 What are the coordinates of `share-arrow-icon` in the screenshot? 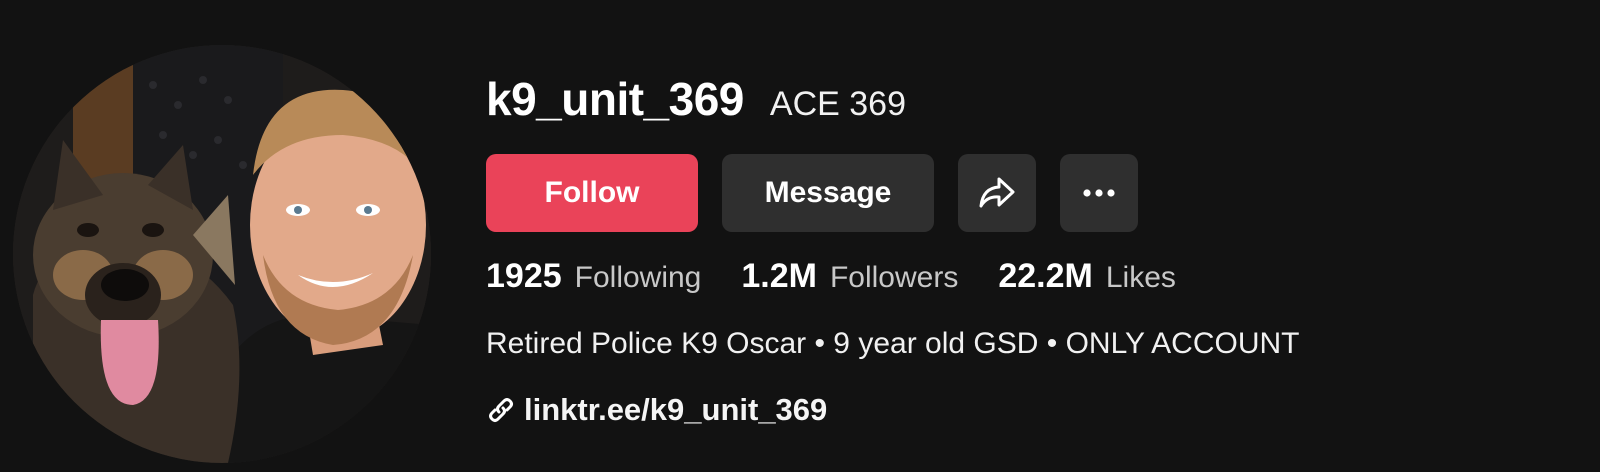 It's located at (997, 192).